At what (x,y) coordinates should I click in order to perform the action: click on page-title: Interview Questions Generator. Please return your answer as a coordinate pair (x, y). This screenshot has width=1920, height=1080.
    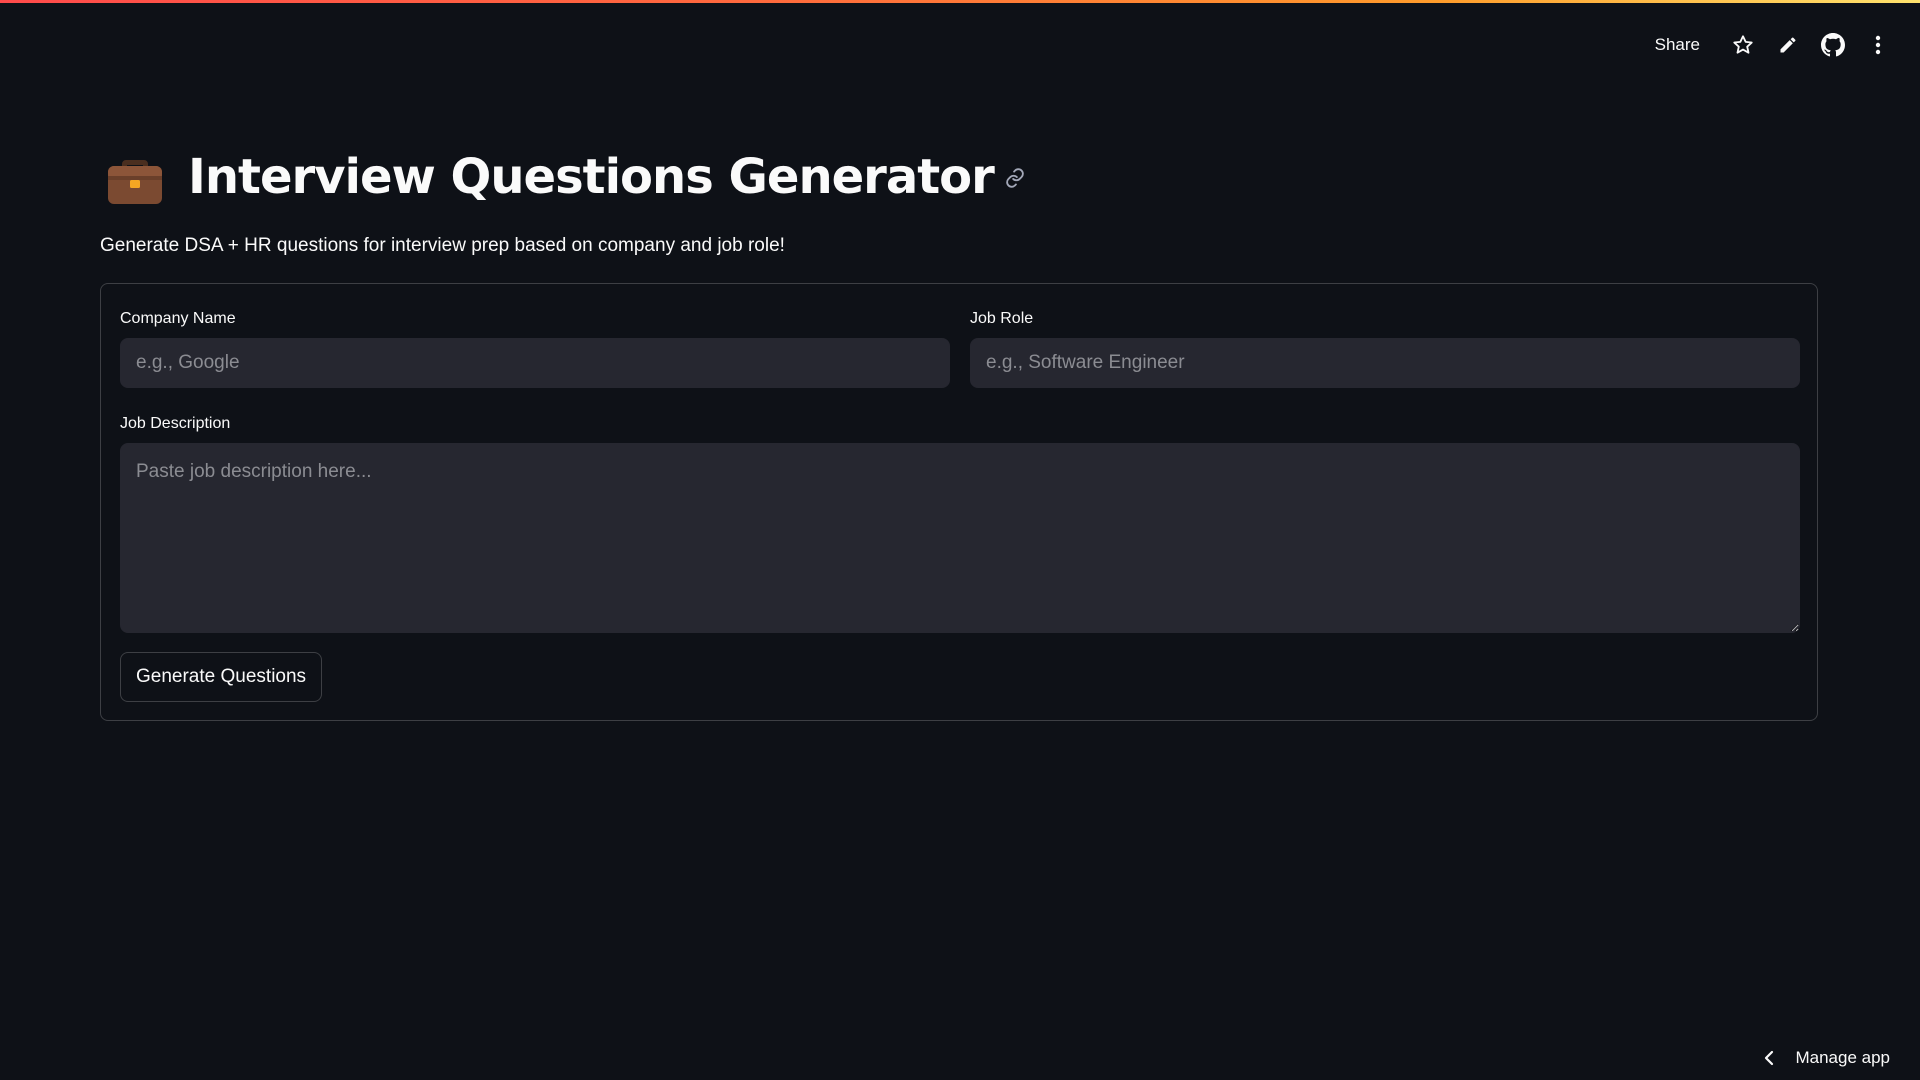
    Looking at the image, I should click on (591, 177).